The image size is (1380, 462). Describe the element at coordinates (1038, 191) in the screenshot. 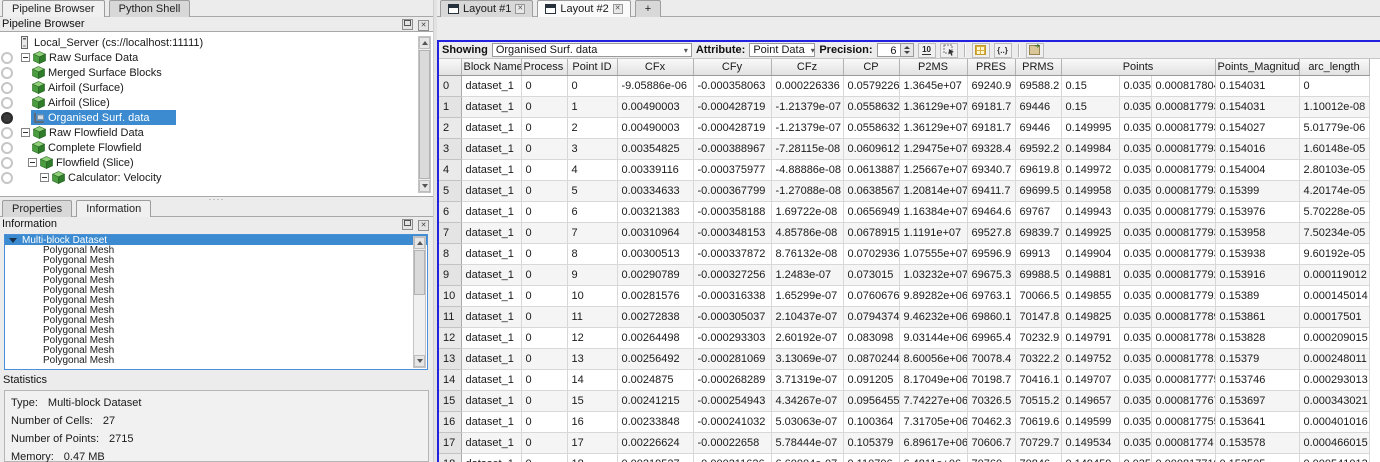

I see `table-cell: 69699.5` at that location.